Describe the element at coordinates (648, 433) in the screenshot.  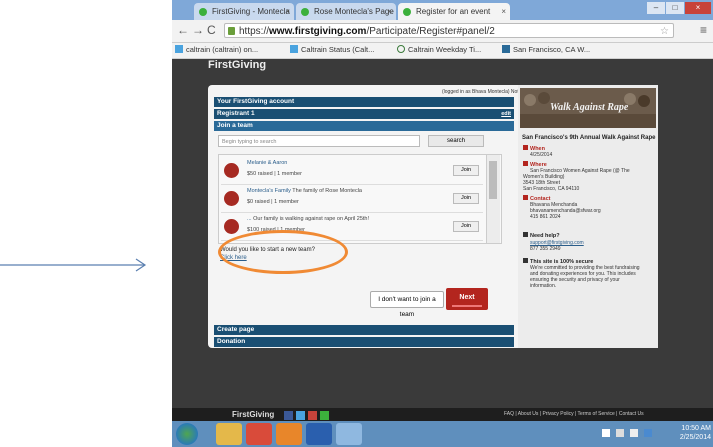
I see `tray-app-icon` at that location.